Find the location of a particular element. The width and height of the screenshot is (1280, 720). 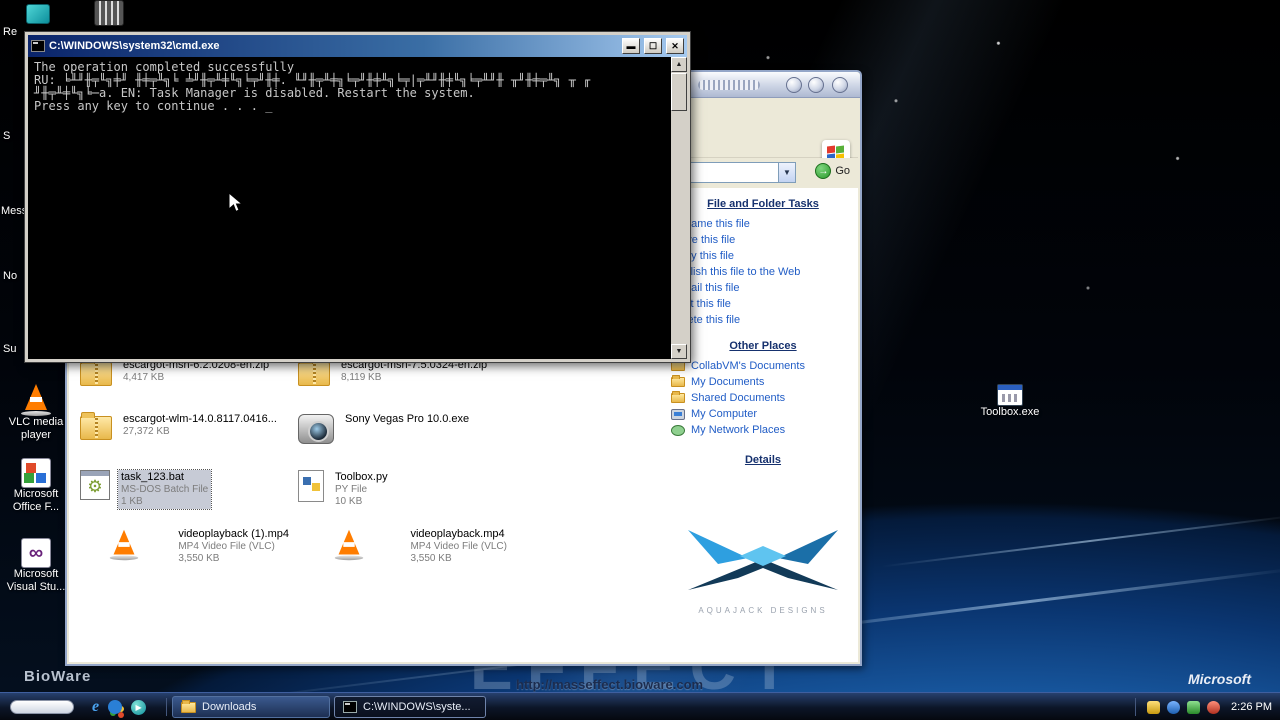

file-name: Toolbox.py is located at coordinates (361, 477).